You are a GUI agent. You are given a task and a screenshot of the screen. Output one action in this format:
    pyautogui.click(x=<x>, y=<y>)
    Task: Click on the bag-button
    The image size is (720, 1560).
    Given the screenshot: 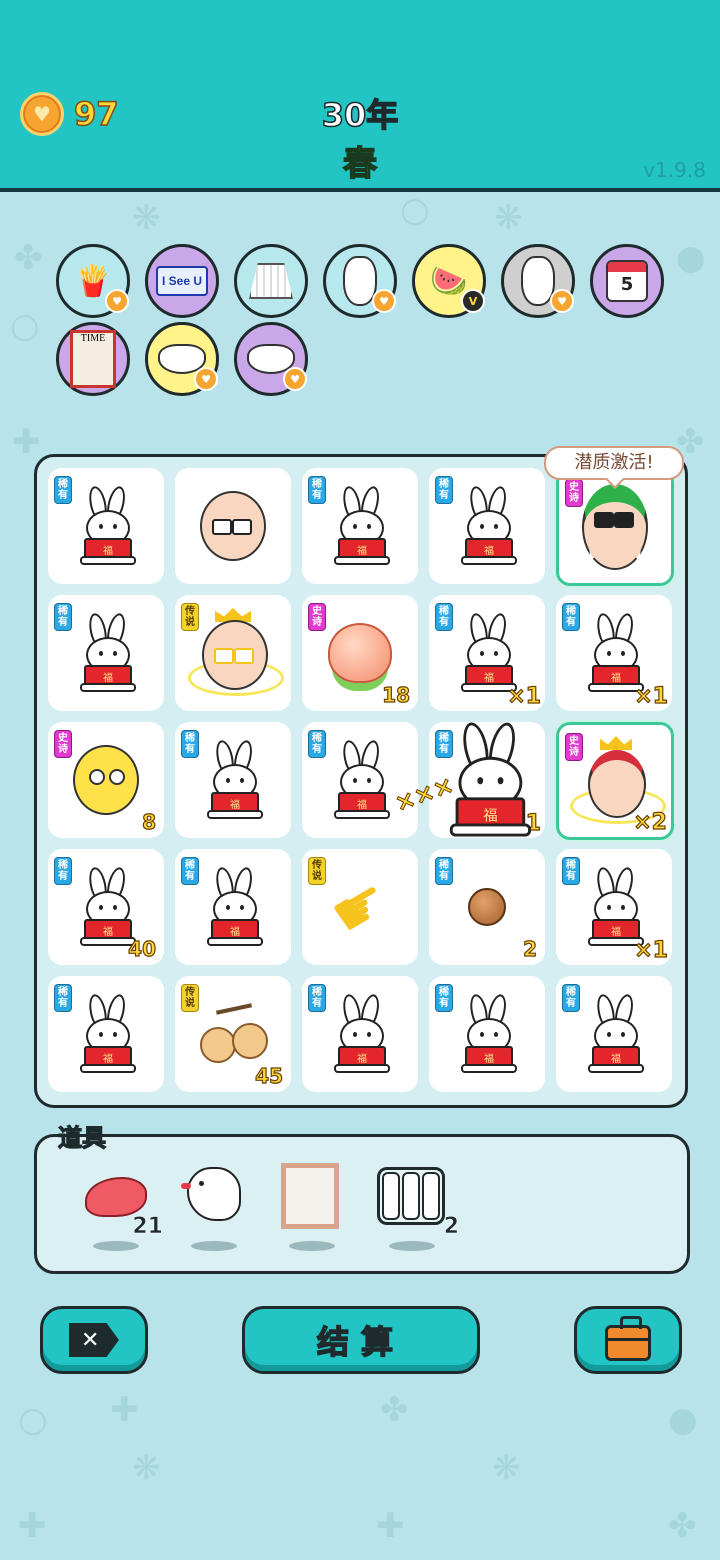 What is the action you would take?
    pyautogui.click(x=628, y=1340)
    